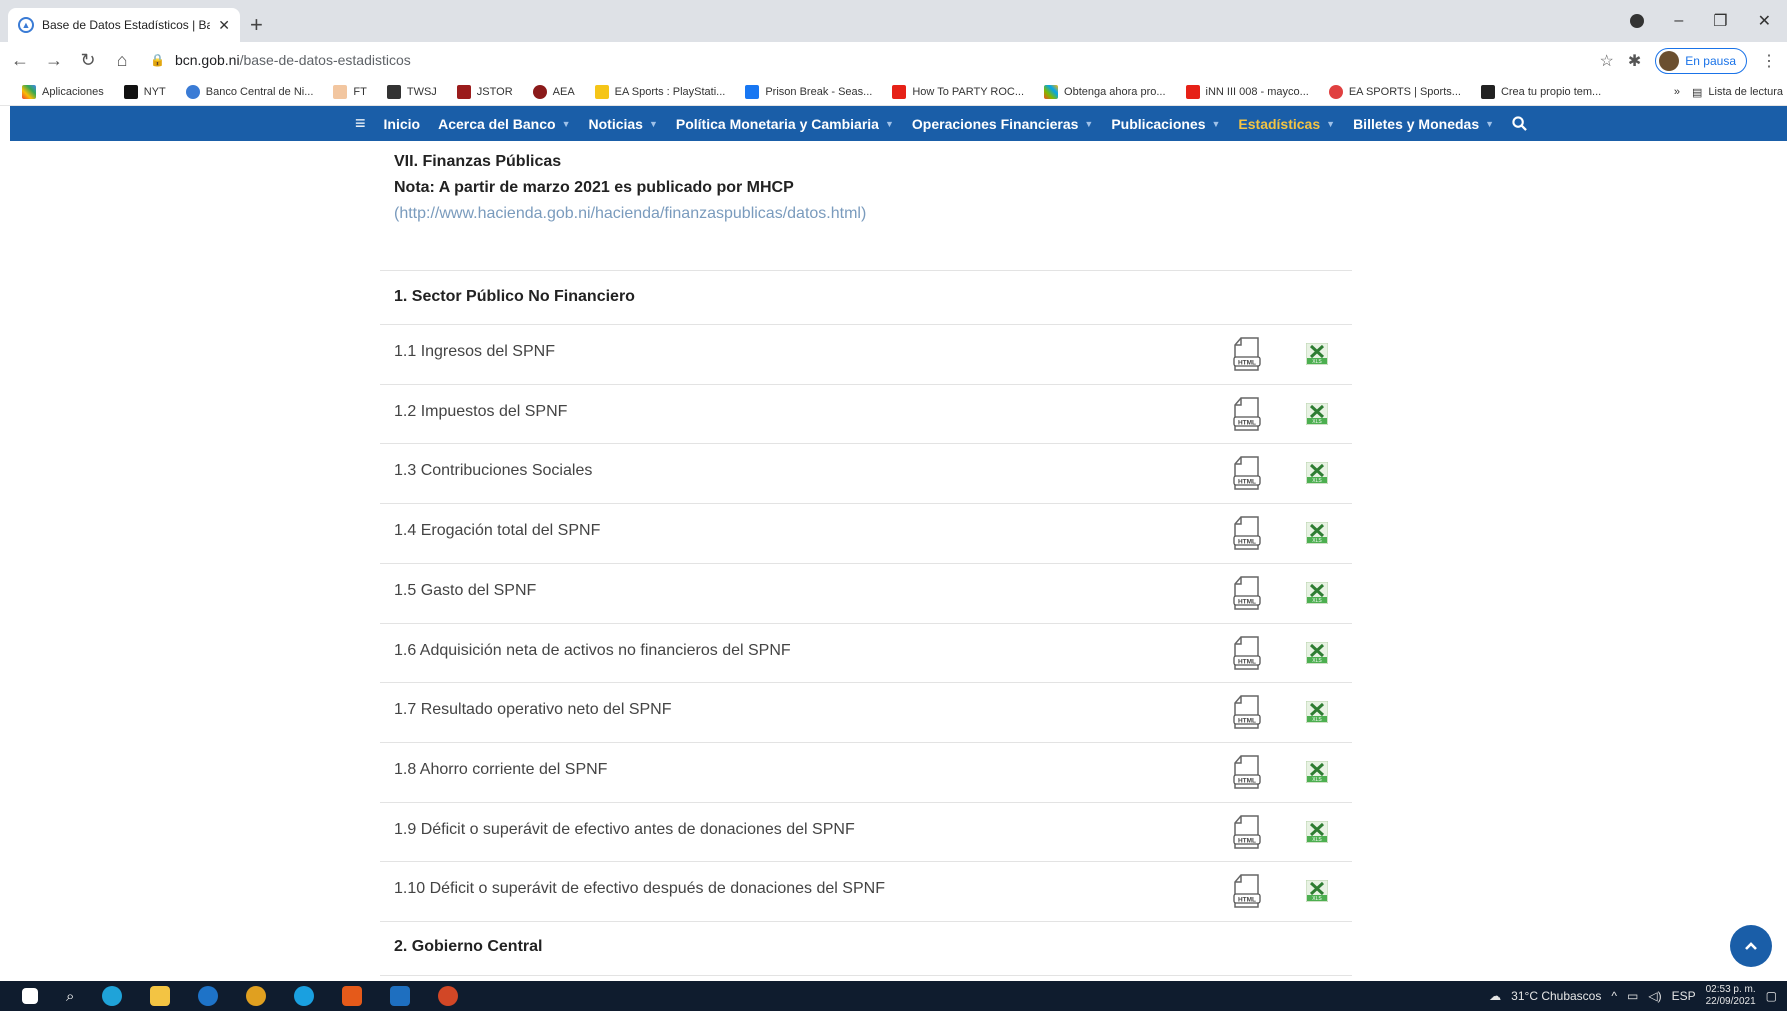 The height and width of the screenshot is (1011, 1787). What do you see at coordinates (304, 996) in the screenshot?
I see `settings-app-icon` at bounding box center [304, 996].